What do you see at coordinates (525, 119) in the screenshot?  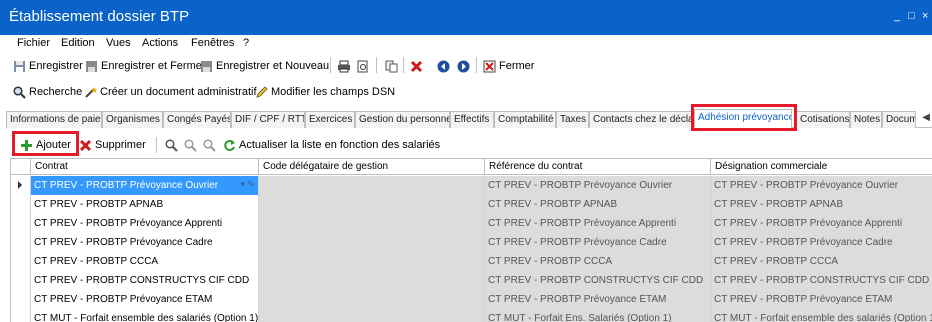 I see `tab-comptabilite: Comptabilité` at bounding box center [525, 119].